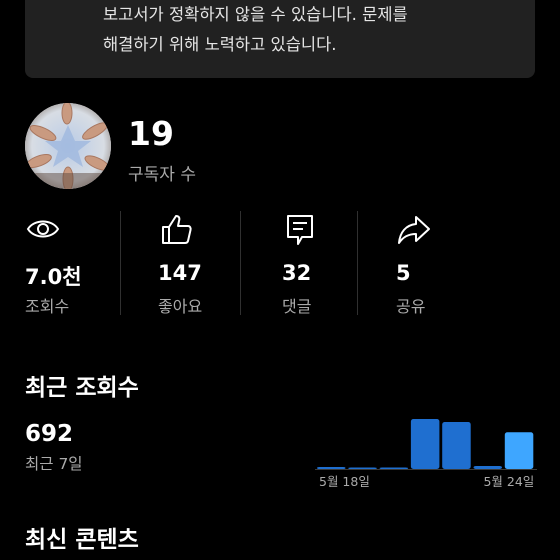  Describe the element at coordinates (151, 133) in the screenshot. I see `subscriber-count: 19` at that location.